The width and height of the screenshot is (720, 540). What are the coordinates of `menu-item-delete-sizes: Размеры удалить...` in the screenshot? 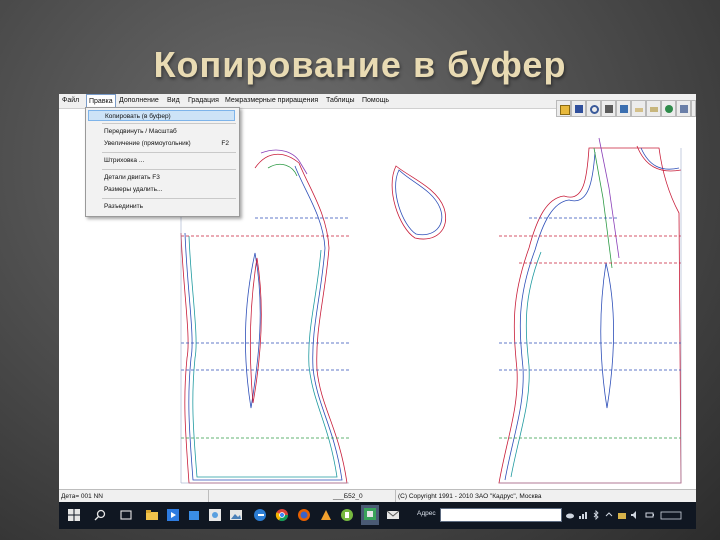 It's located at (133, 189).